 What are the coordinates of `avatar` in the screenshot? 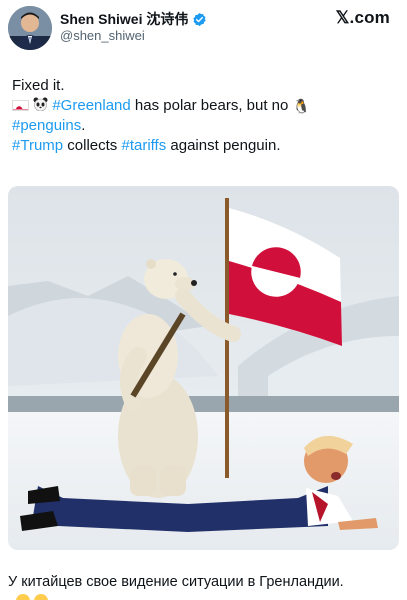 It's located at (30, 28).